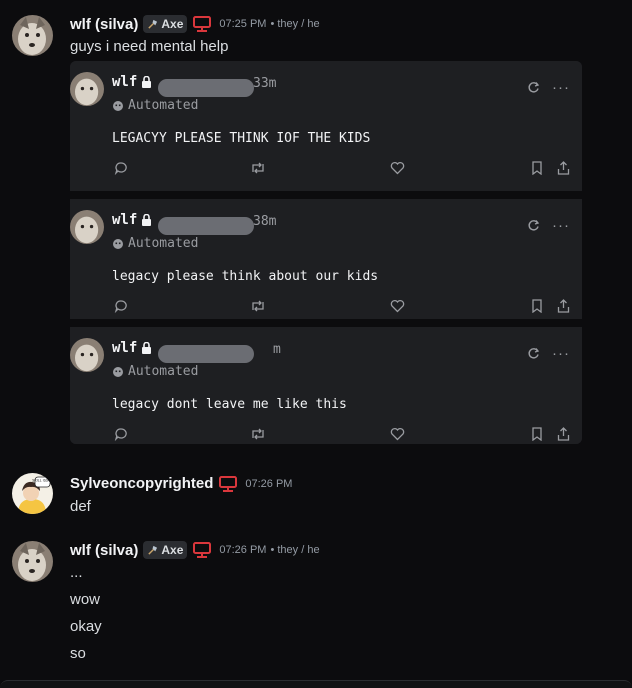  I want to click on message-header: Sylveoncopyrighted 07:26 PM, so click(181, 483).